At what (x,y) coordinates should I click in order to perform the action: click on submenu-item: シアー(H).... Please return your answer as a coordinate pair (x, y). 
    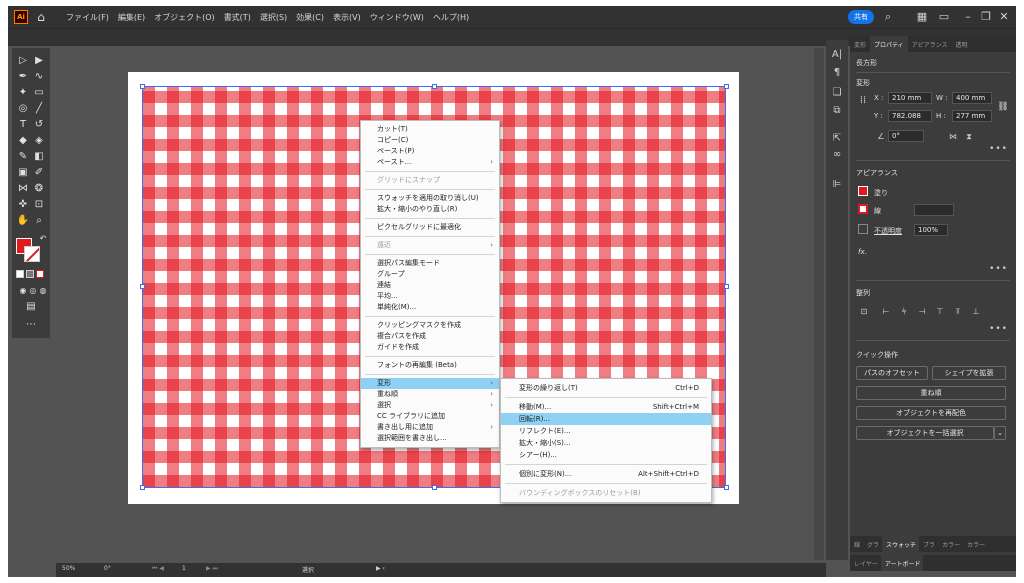
    Looking at the image, I should click on (606, 455).